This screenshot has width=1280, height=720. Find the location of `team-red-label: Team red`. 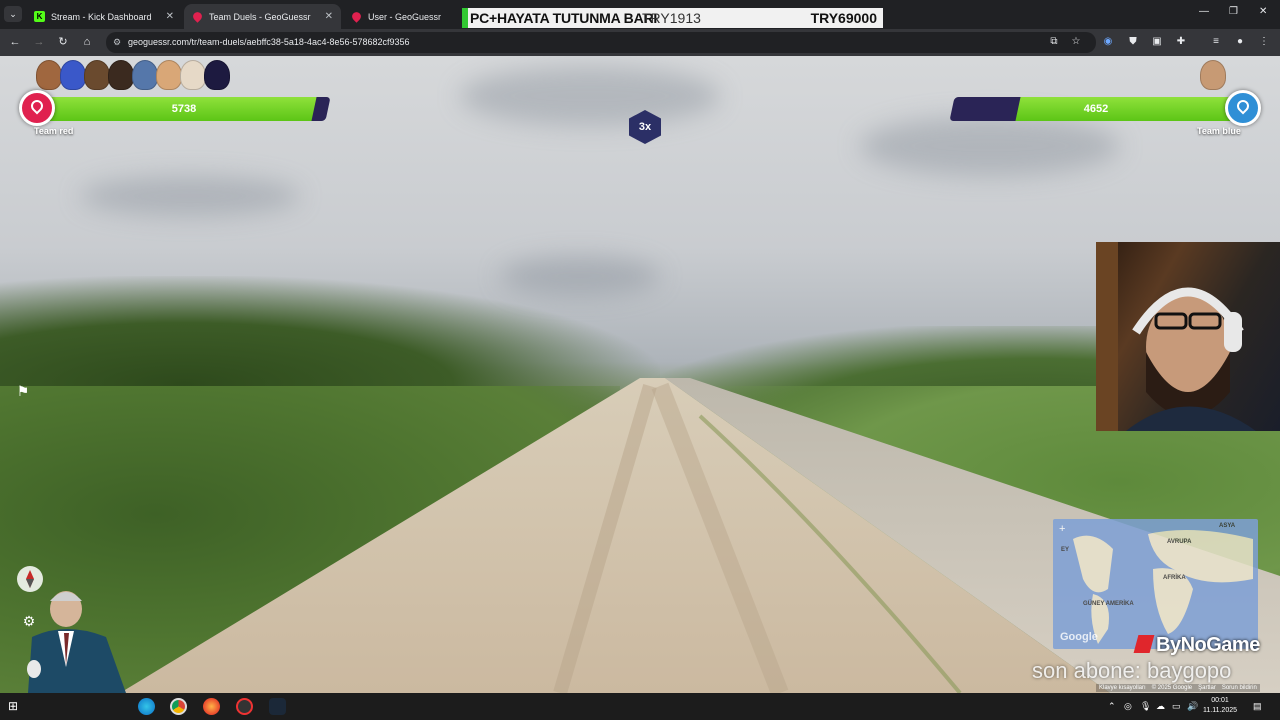

team-red-label: Team red is located at coordinates (54, 131).